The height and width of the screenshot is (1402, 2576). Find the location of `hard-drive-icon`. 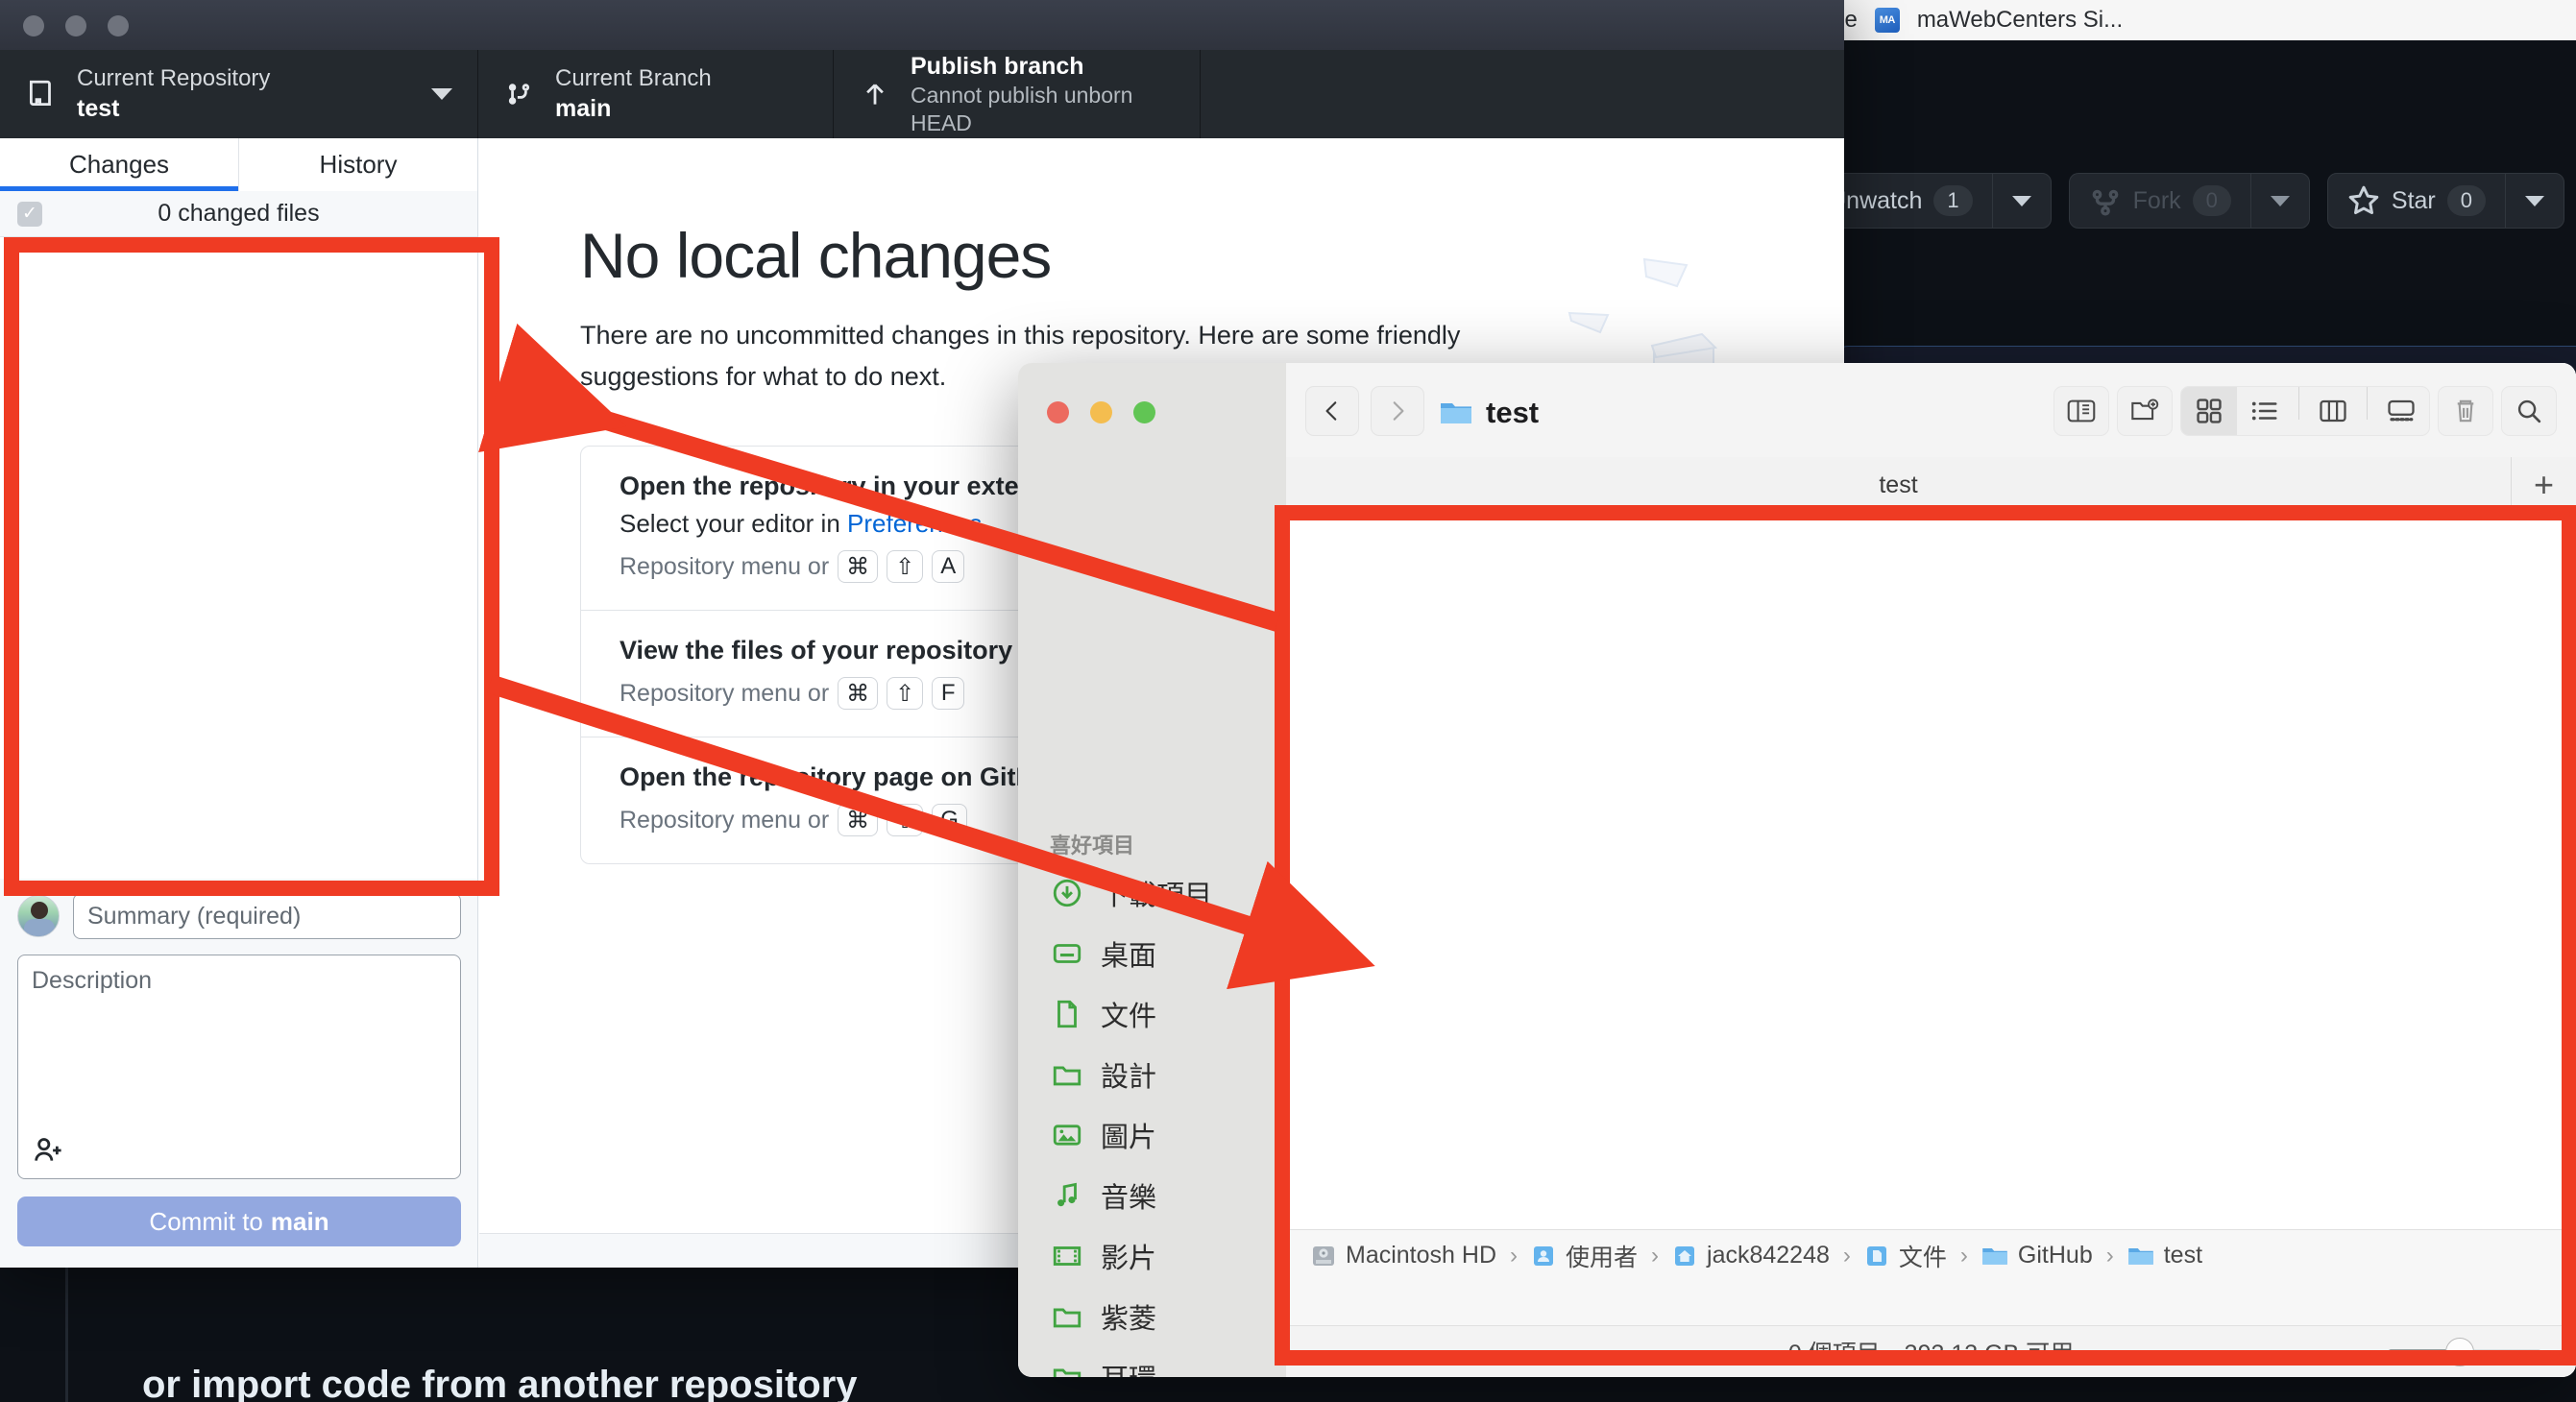

hard-drive-icon is located at coordinates (1323, 1255).